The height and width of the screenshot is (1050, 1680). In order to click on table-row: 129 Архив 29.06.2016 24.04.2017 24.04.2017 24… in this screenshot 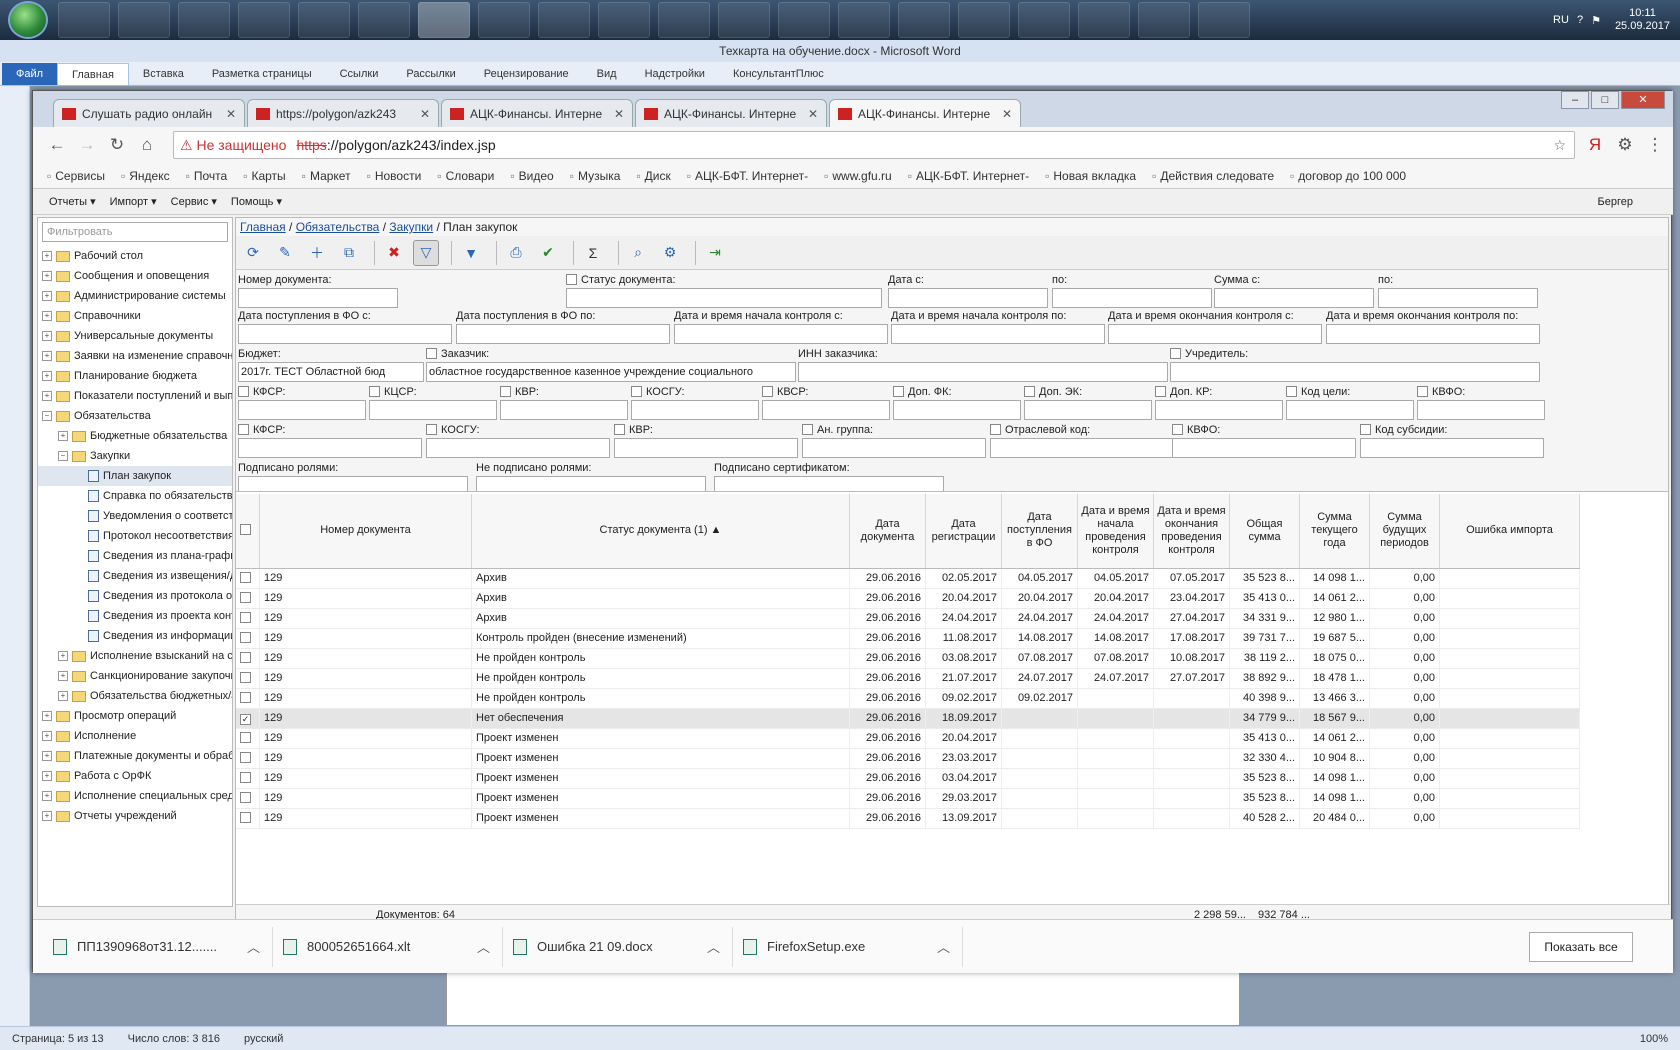, I will do `click(908, 618)`.